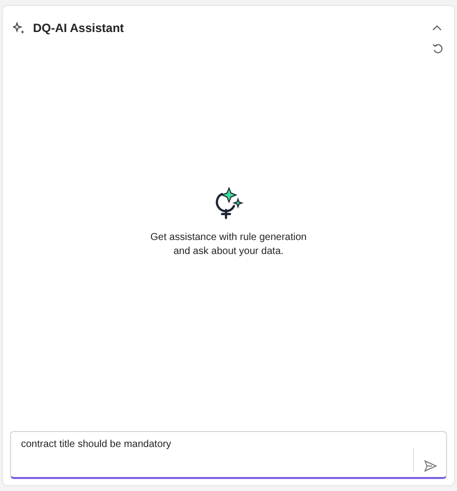 Image resolution: width=457 pixels, height=491 pixels. What do you see at coordinates (19, 28) in the screenshot?
I see `sparkle-icon` at bounding box center [19, 28].